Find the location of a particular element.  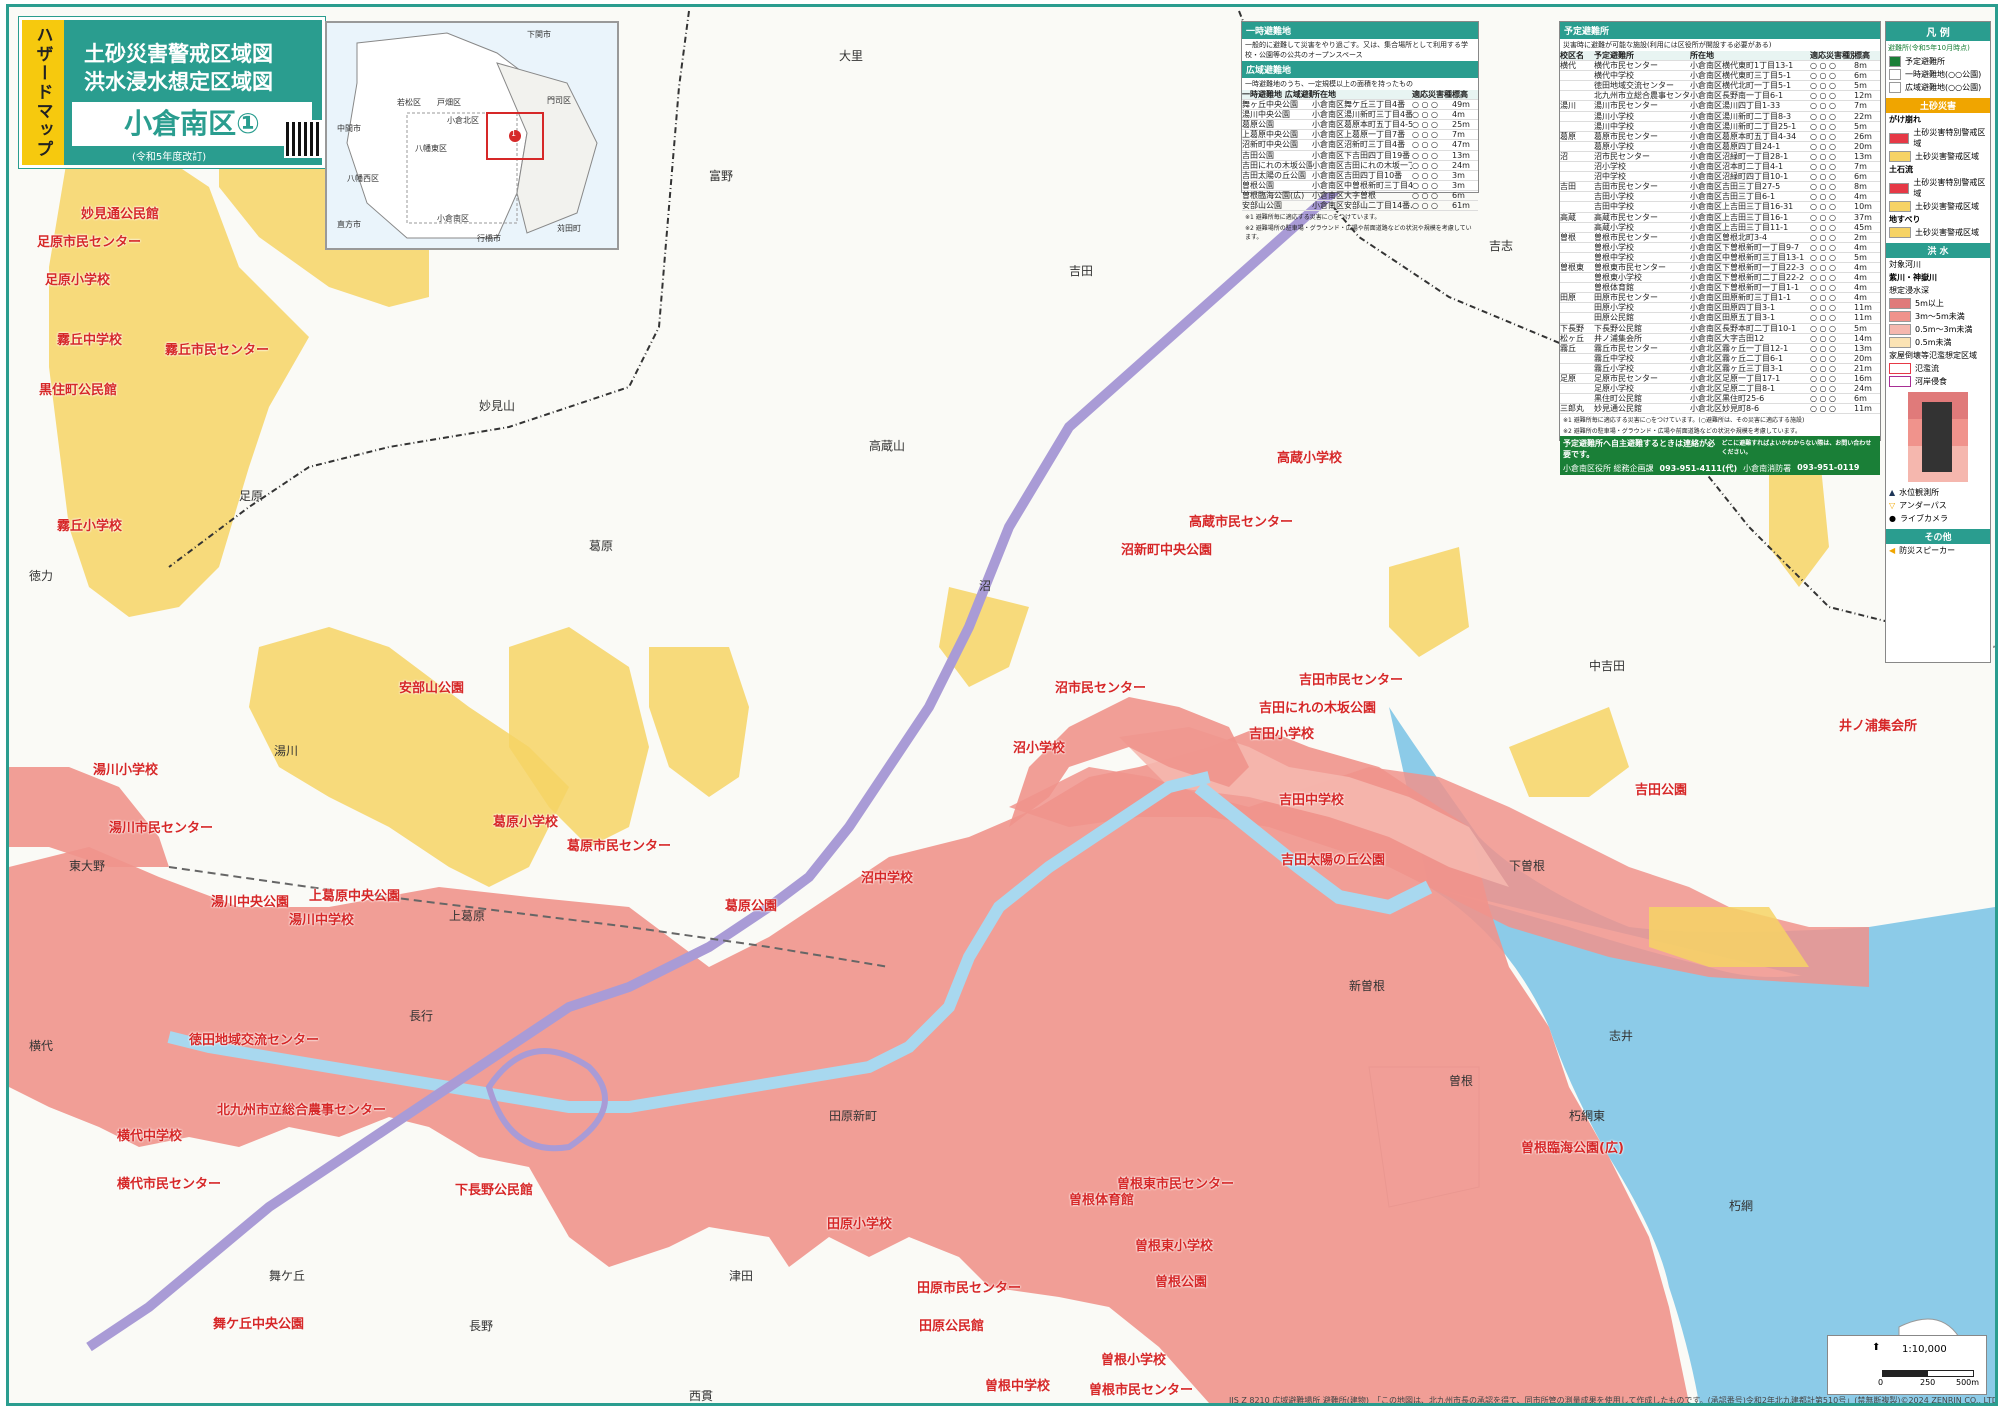

yotei-title: 予定避難所 is located at coordinates (1720, 30).